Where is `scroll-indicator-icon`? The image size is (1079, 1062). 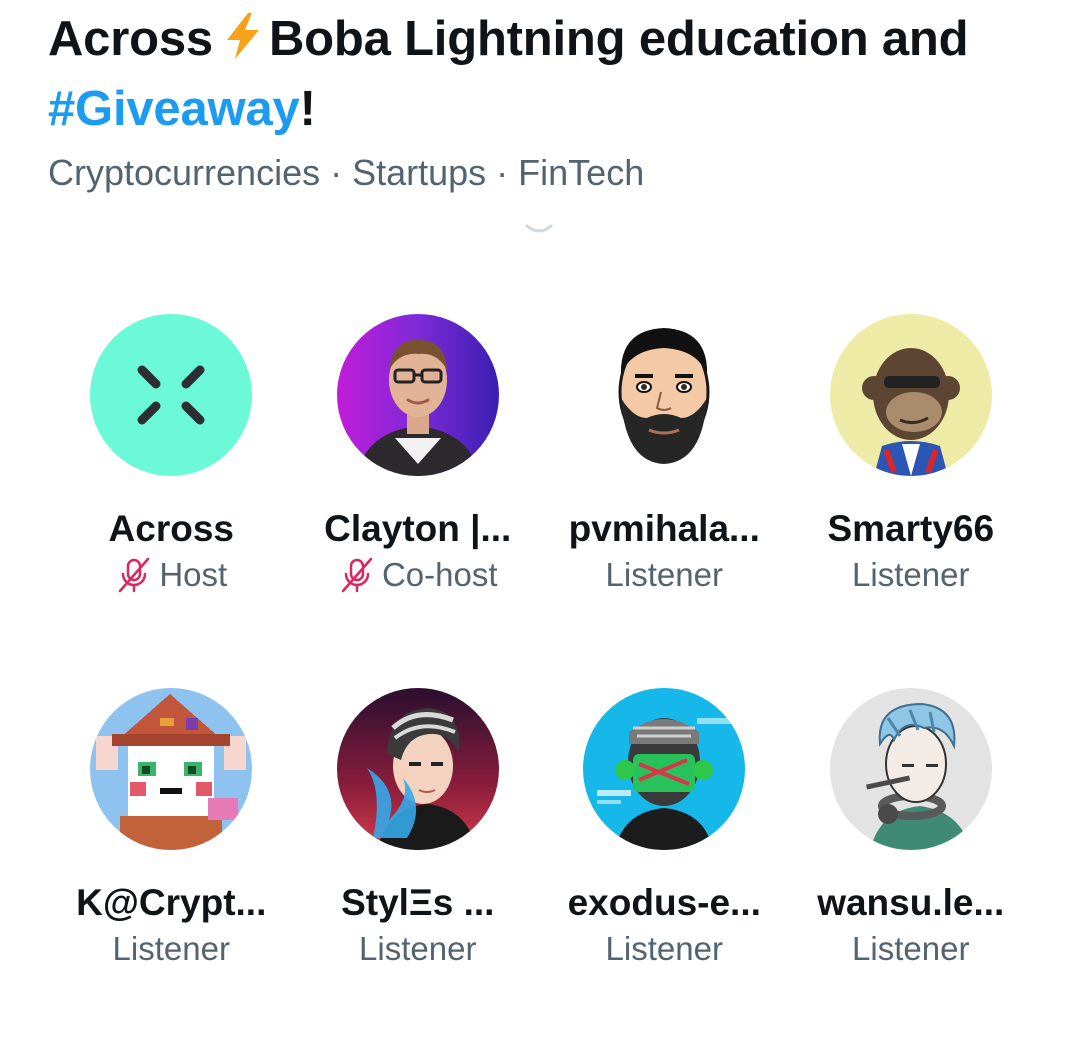
scroll-indicator-icon is located at coordinates (539, 228).